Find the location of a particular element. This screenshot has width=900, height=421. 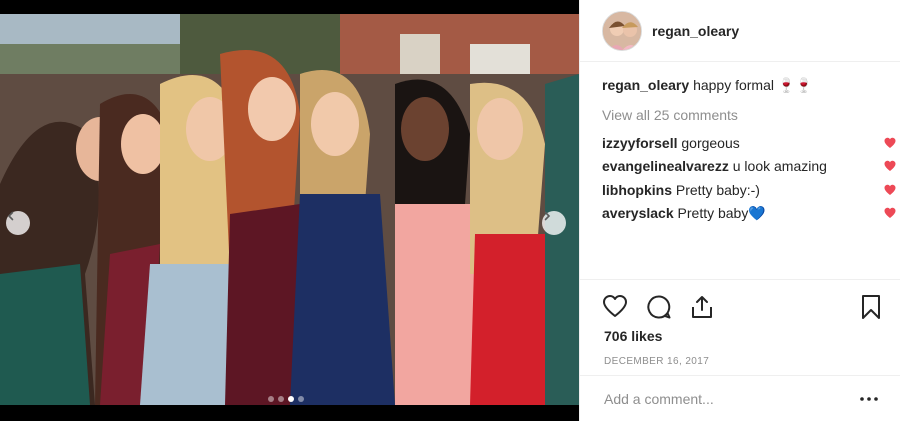

carousel-next-button is located at coordinates (554, 223).